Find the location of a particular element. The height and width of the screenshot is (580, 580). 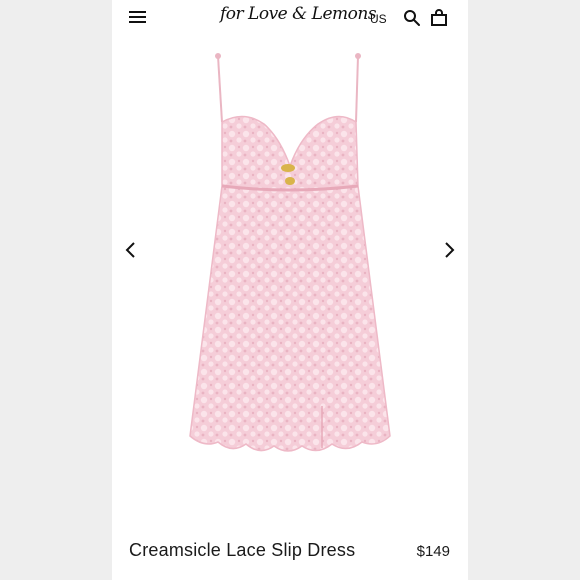

product-price: $149 is located at coordinates (433, 551).